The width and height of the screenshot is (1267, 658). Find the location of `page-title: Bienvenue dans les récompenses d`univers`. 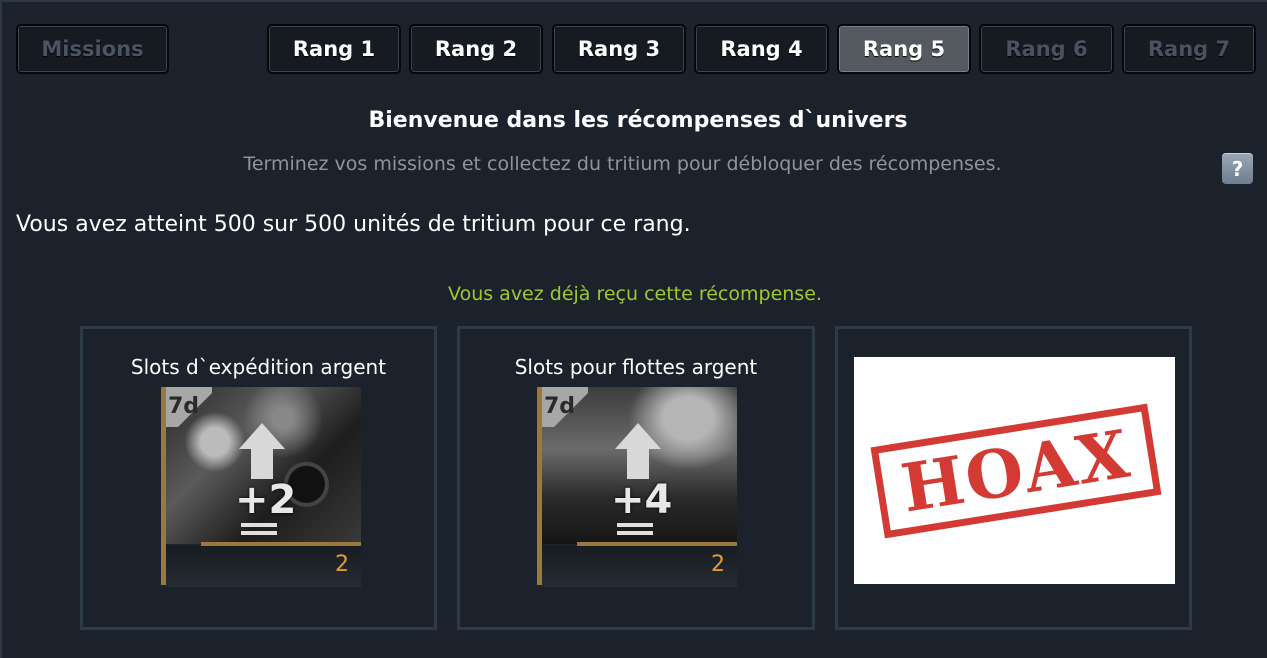

page-title: Bienvenue dans les récompenses d`univers is located at coordinates (638, 120).